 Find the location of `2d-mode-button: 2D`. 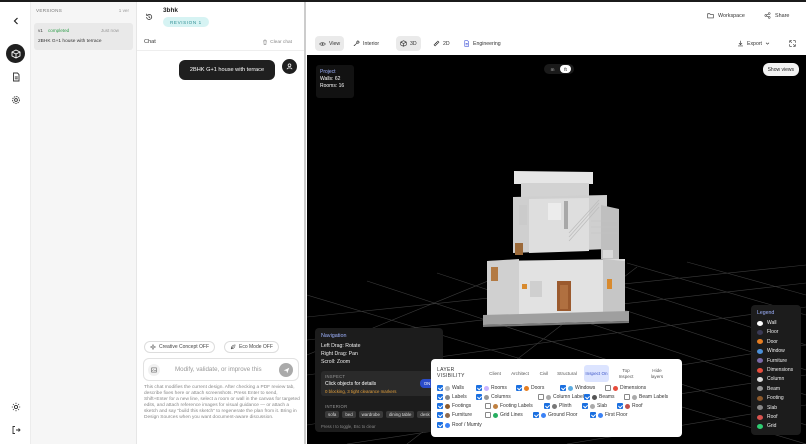

2d-mode-button: 2D is located at coordinates (441, 43).